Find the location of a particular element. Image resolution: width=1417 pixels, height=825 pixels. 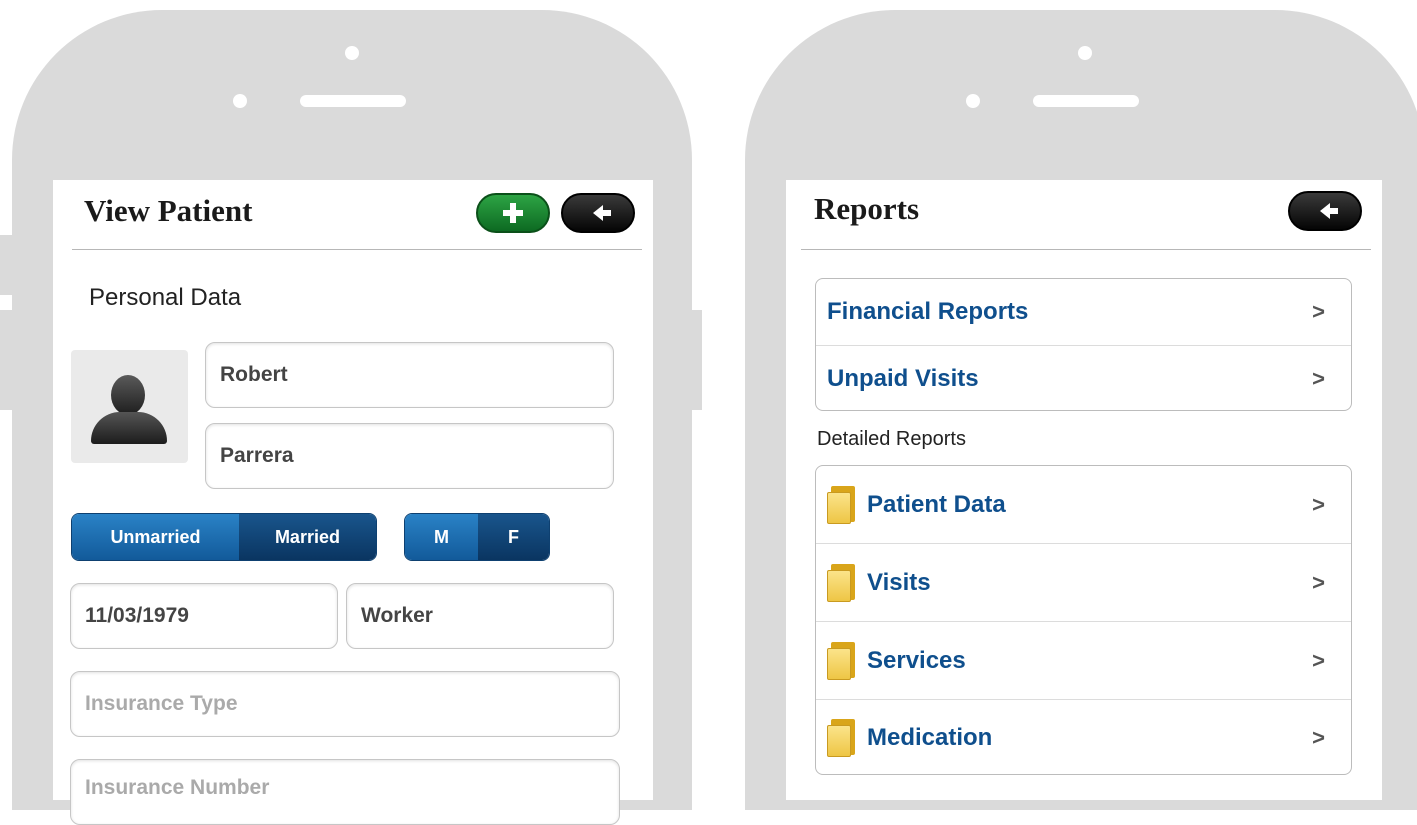

avatar is located at coordinates (129, 406).